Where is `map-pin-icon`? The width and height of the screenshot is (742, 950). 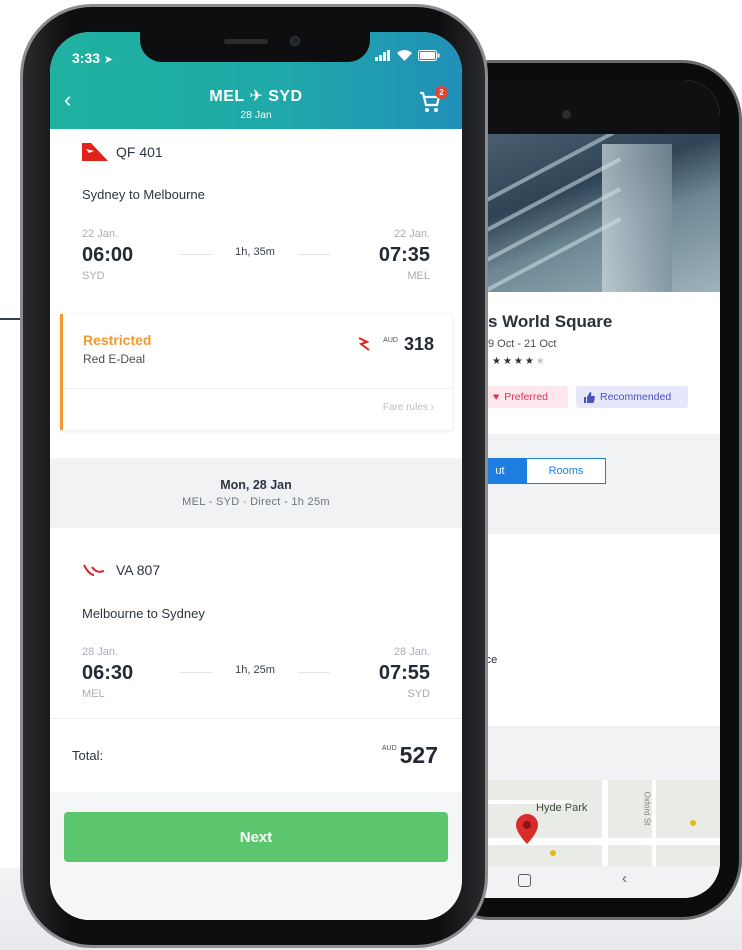
map-pin-icon is located at coordinates (527, 829).